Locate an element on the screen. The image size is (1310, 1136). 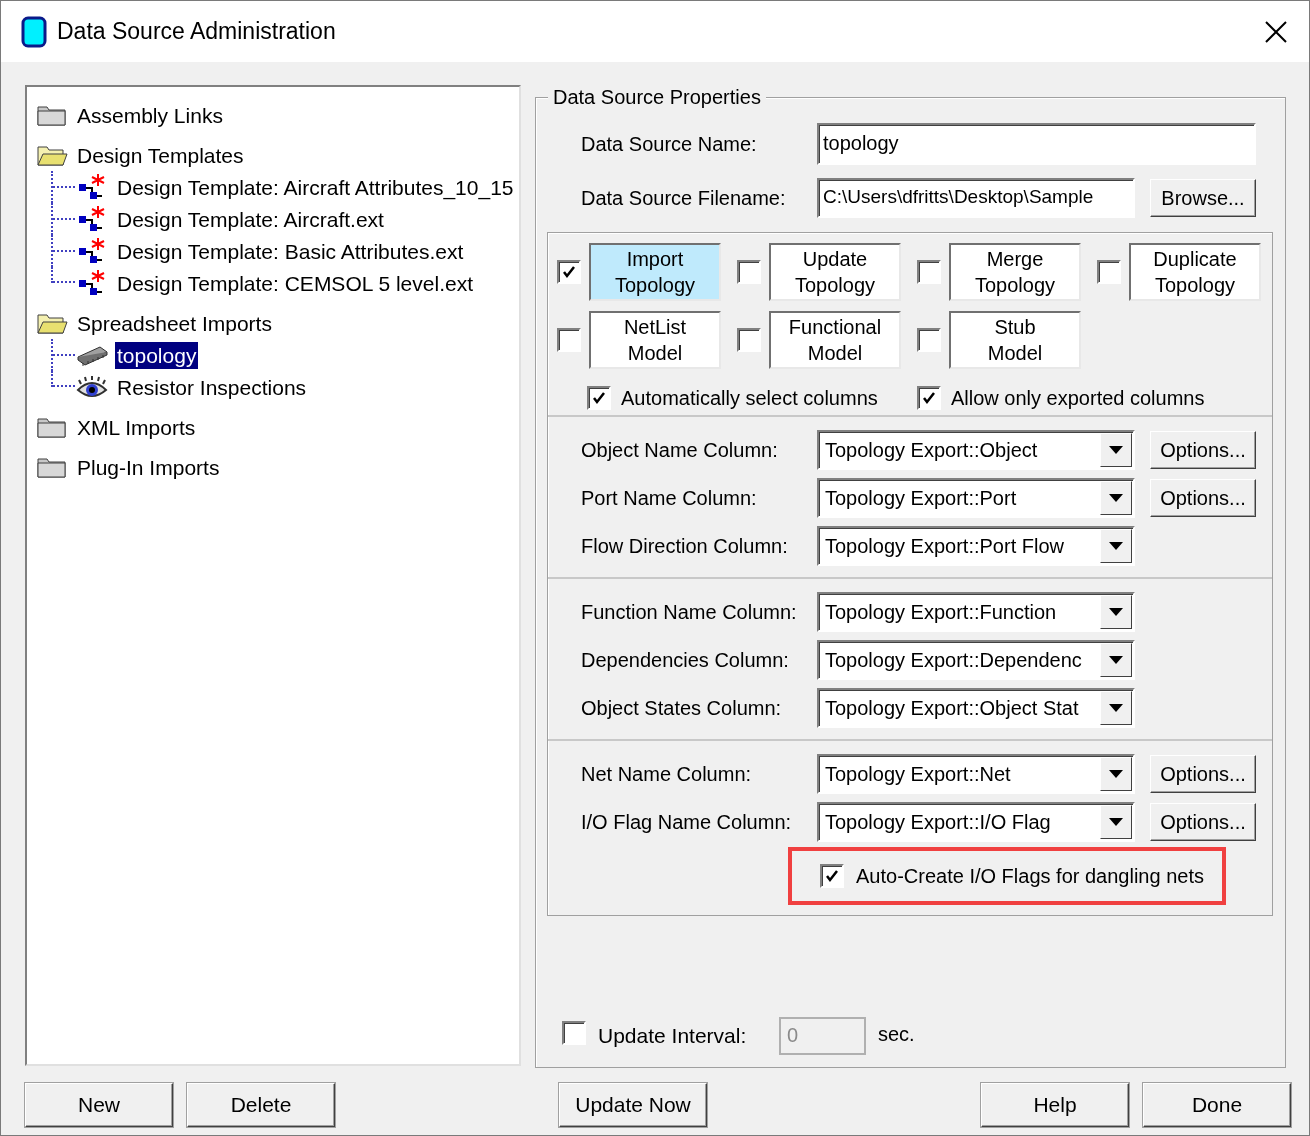
tree-item: Design Template: Basic Attributes.ext is located at coordinates (290, 251).